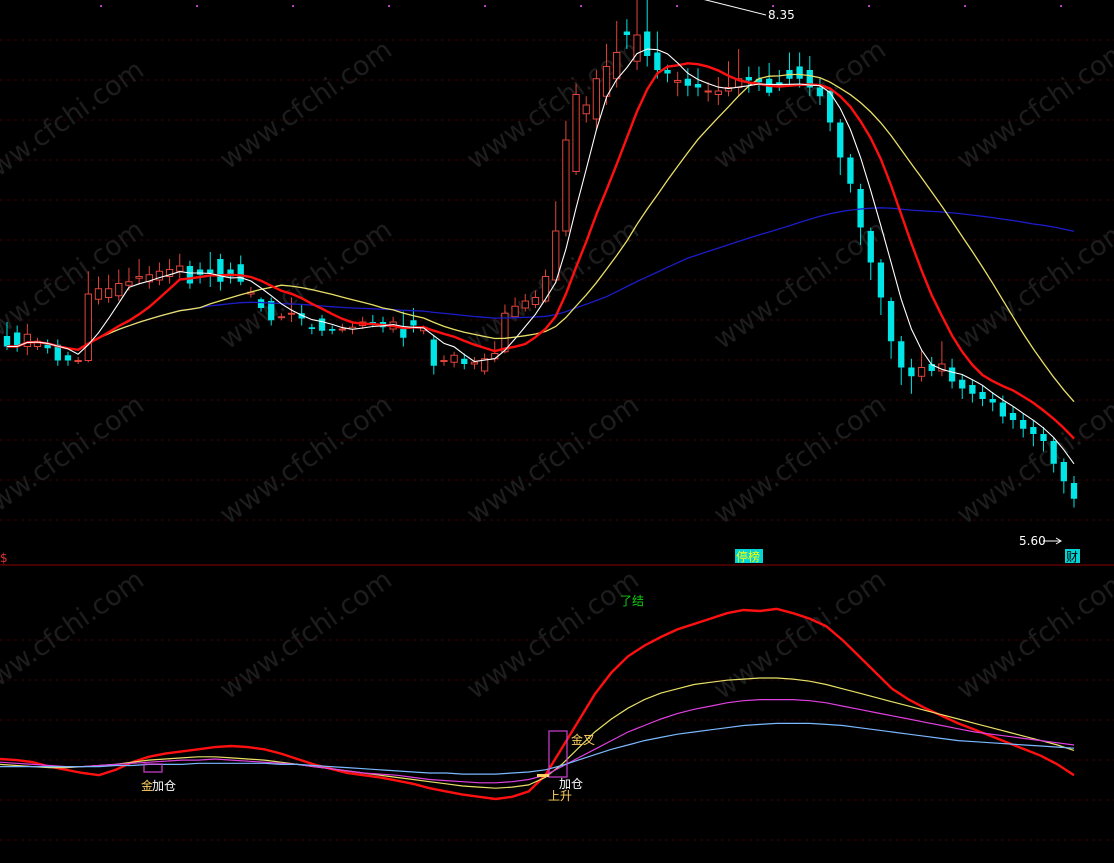  What do you see at coordinates (1032, 541) in the screenshot?
I see `low-price-label: 5.60` at bounding box center [1032, 541].